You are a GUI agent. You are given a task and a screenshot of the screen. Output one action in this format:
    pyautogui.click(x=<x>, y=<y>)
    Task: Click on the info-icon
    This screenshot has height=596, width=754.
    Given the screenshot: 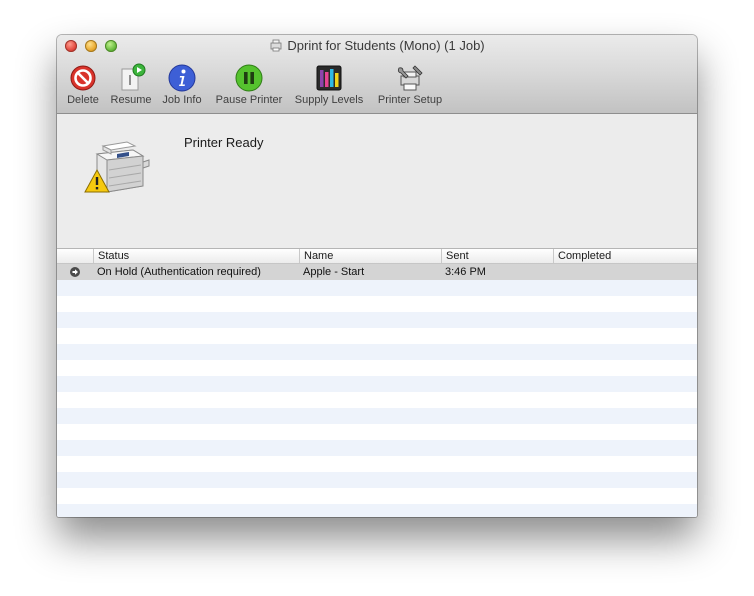 What is the action you would take?
    pyautogui.click(x=182, y=78)
    